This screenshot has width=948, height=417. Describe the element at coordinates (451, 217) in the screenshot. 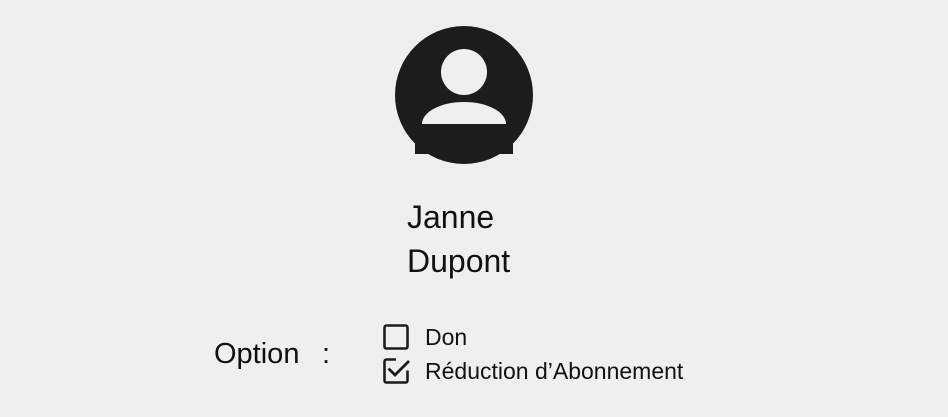

I see `first-name: Janne` at that location.